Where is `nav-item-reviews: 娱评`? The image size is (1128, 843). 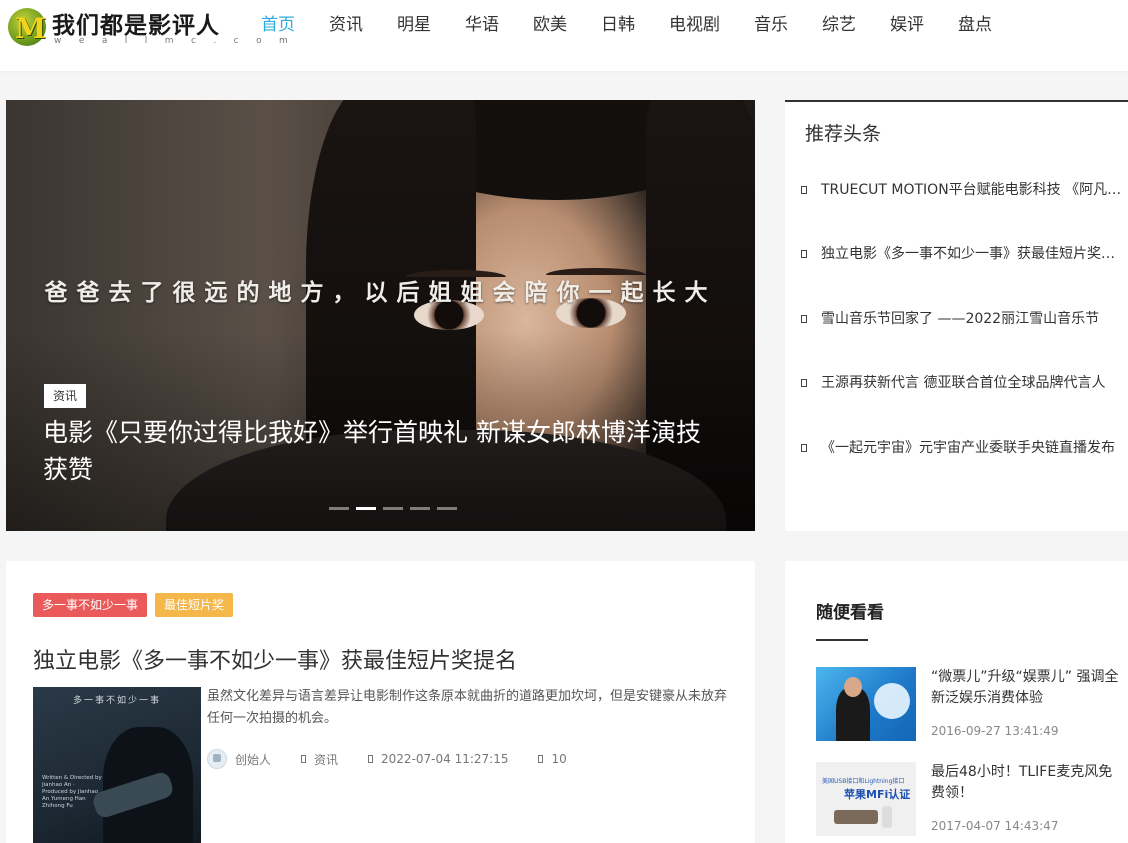
nav-item-reviews: 娱评 is located at coordinates (907, 26).